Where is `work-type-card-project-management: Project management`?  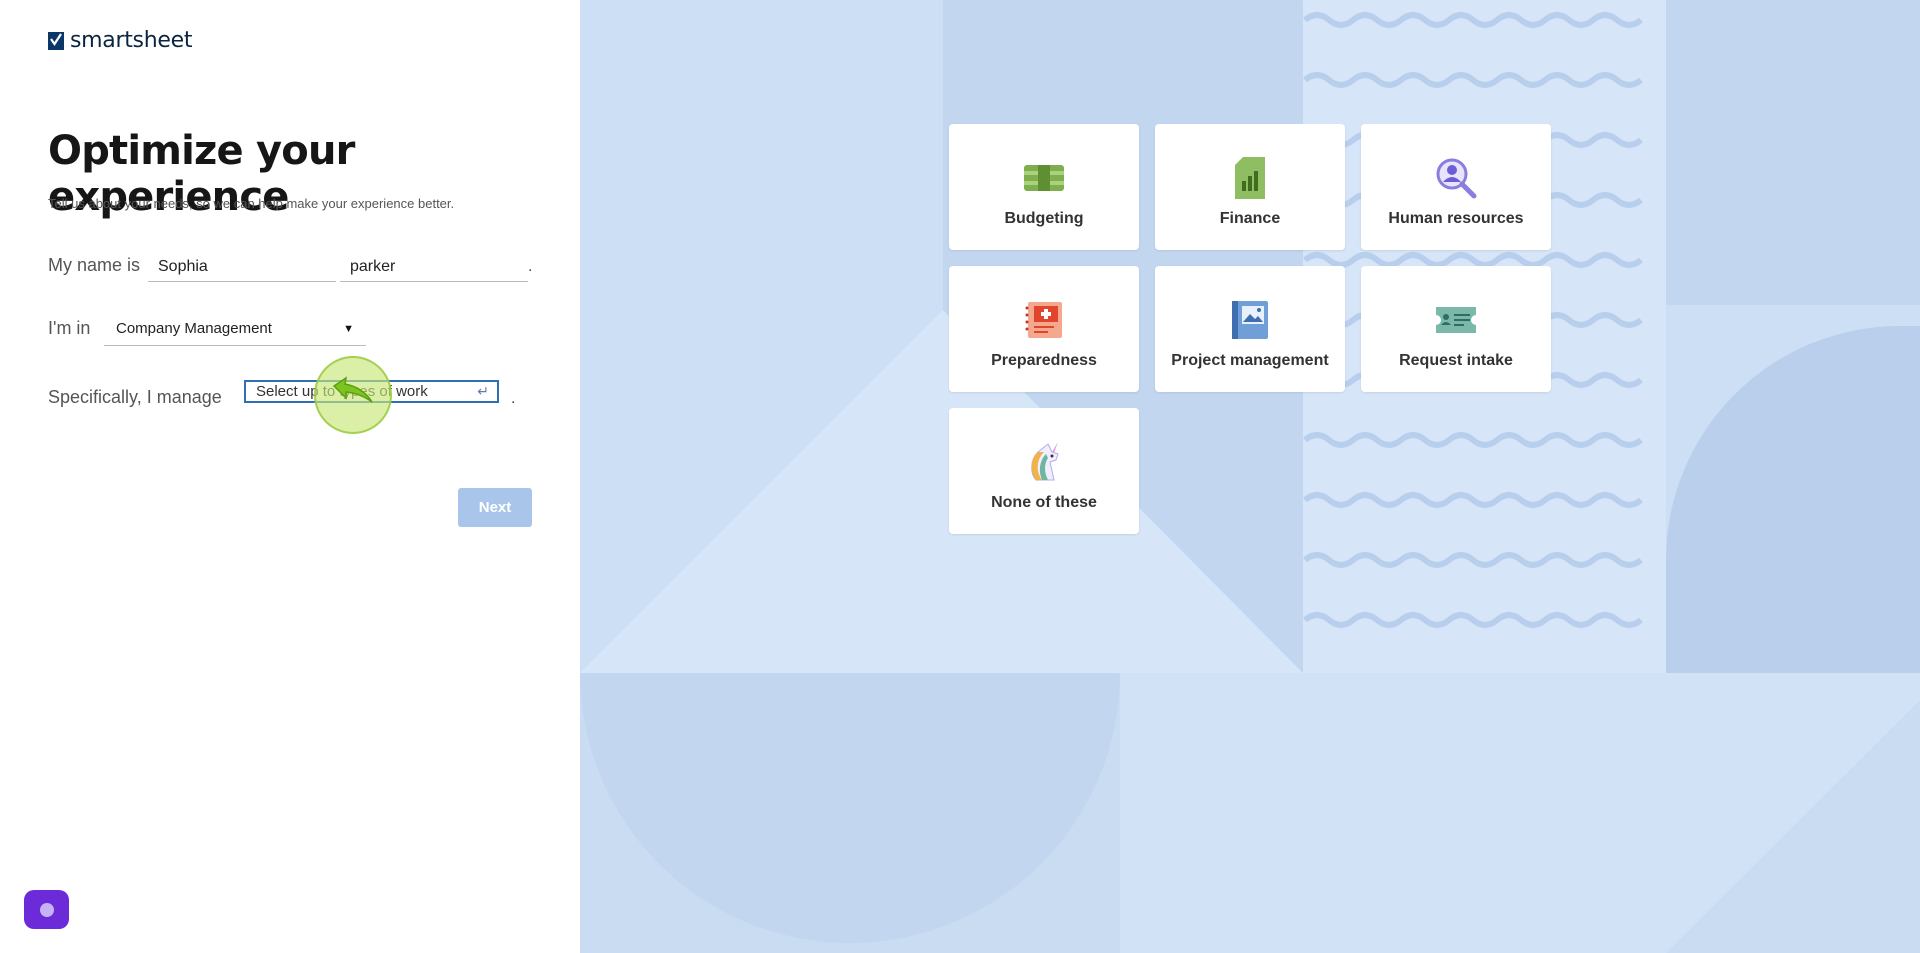
work-type-card-project-management: Project management is located at coordinates (1250, 329).